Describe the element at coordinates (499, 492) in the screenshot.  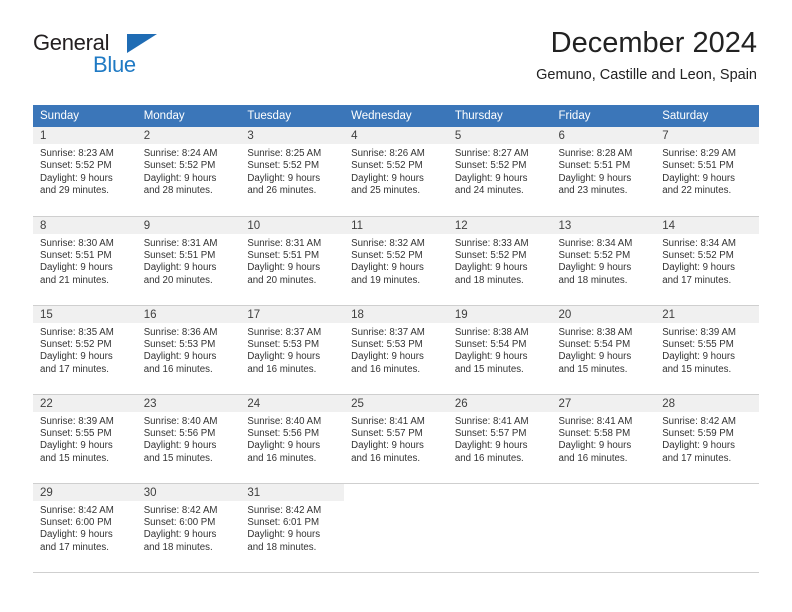
I see `day-number` at that location.